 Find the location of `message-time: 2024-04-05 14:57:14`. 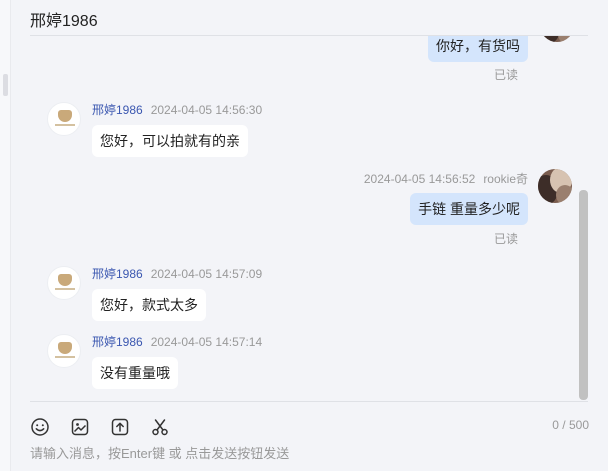

message-time: 2024-04-05 14:57:14 is located at coordinates (206, 342).